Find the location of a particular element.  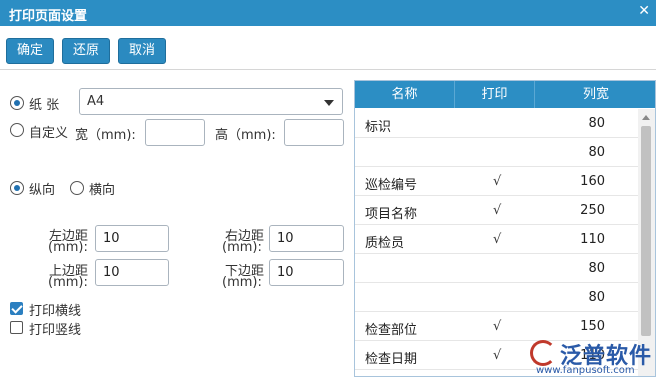

table-row: 检查部位 √ 150 is located at coordinates (497, 326).